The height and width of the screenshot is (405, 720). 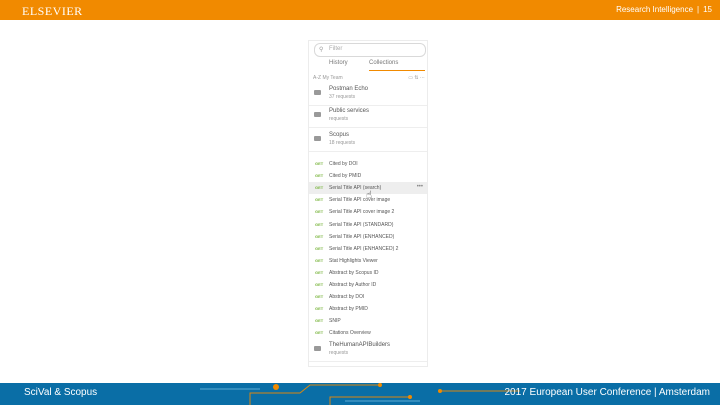 What do you see at coordinates (369, 79) in the screenshot?
I see `sort-row: A-Z My Team ▭ ⇅ ⋯` at bounding box center [369, 79].